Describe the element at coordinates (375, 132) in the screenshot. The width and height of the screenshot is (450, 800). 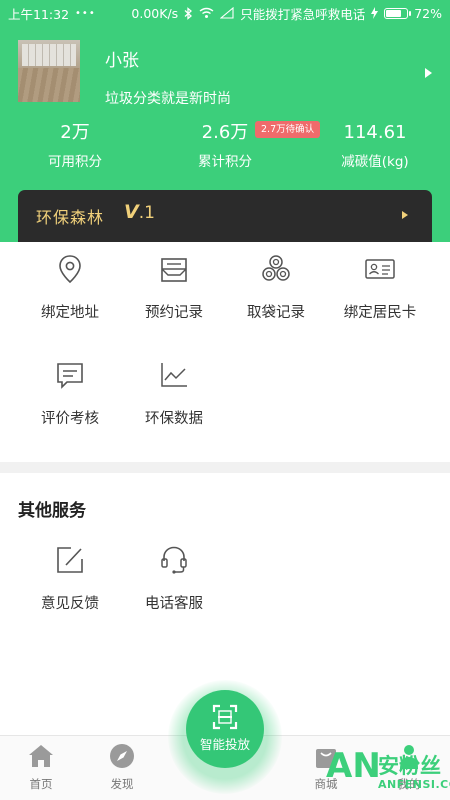
I see `stat-value: 114.61` at that location.